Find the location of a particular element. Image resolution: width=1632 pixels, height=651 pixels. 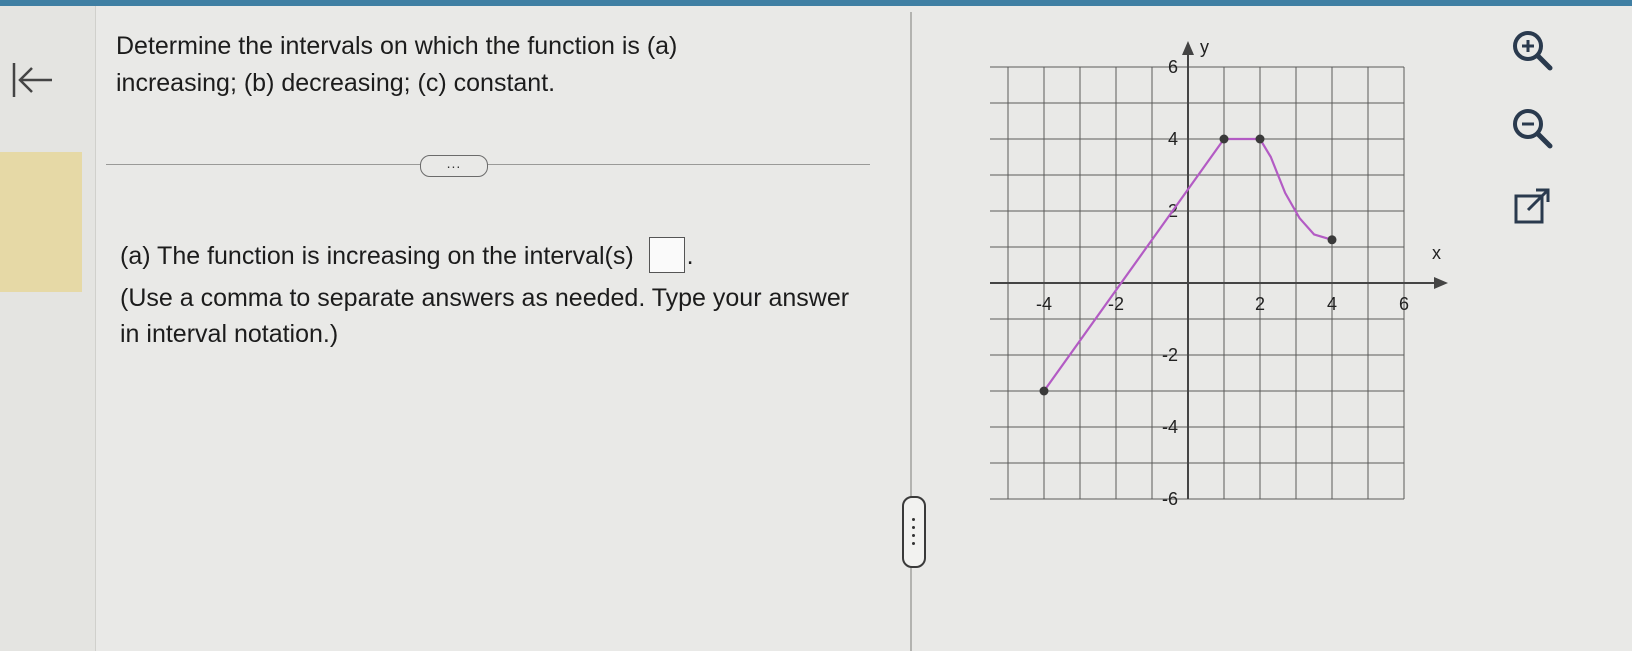

zoom-out-icon is located at coordinates (1533, 129).